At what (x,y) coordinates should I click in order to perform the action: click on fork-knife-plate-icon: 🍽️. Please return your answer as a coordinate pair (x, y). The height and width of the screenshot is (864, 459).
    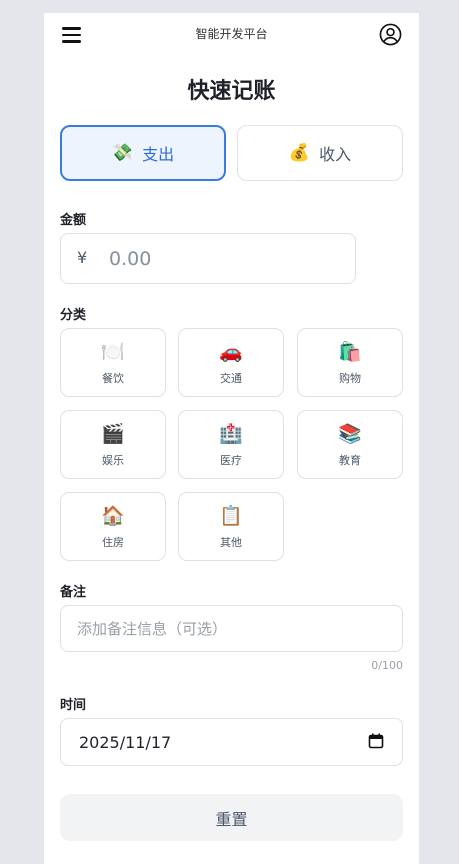
    Looking at the image, I should click on (113, 352).